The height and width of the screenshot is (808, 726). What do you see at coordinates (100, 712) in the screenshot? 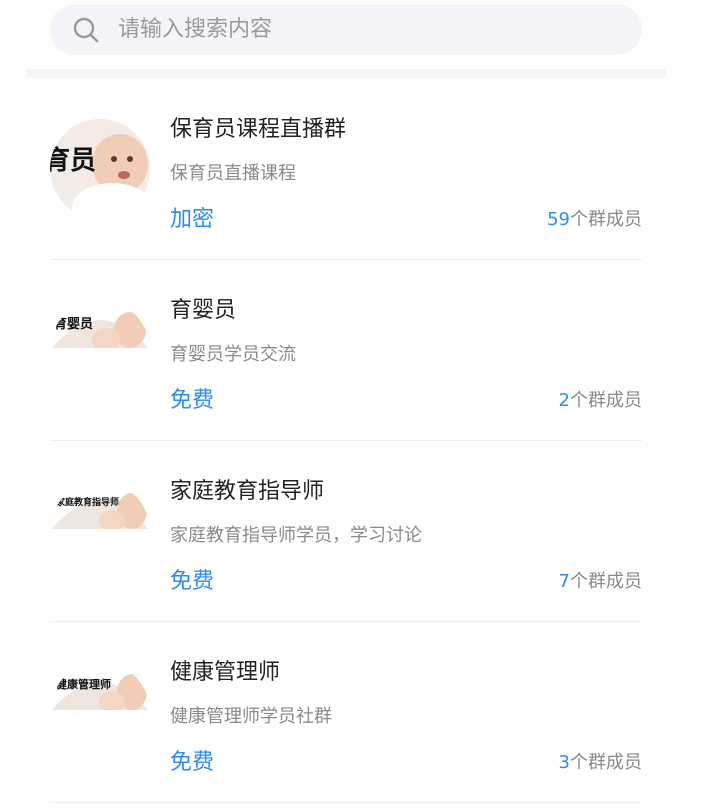
I see `group-avatar: 健康管理师` at bounding box center [100, 712].